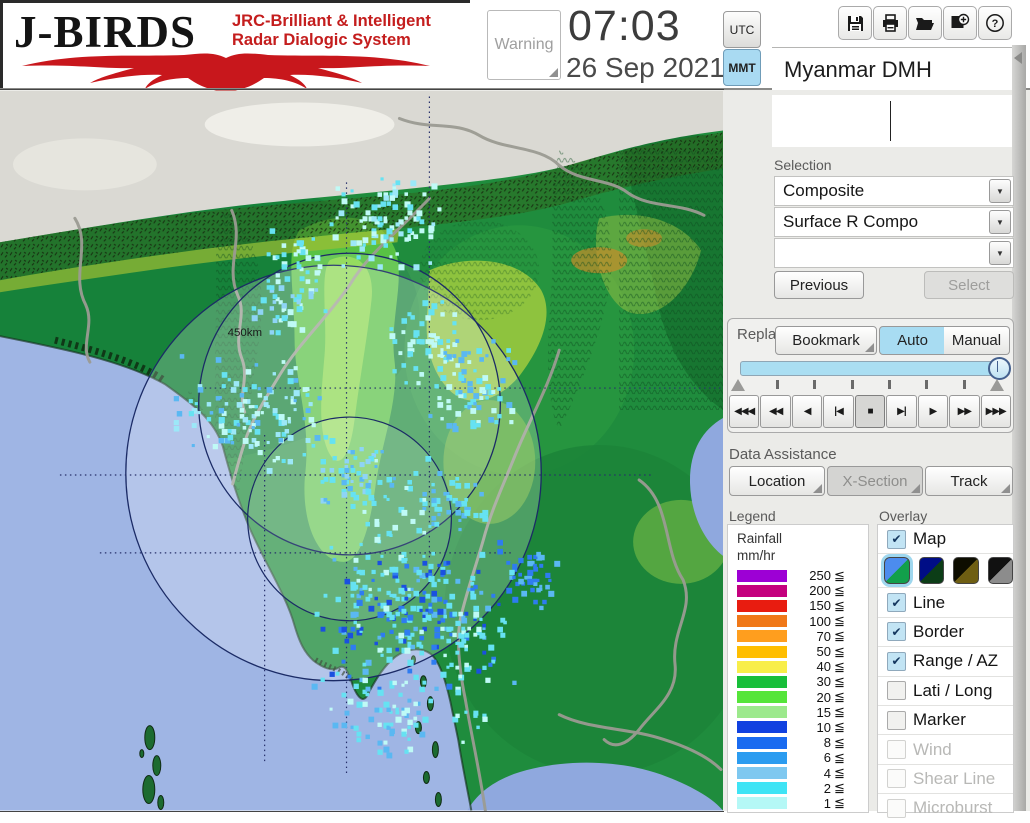 The height and width of the screenshot is (823, 1030). I want to click on legend-value: 30, so click(823, 682).